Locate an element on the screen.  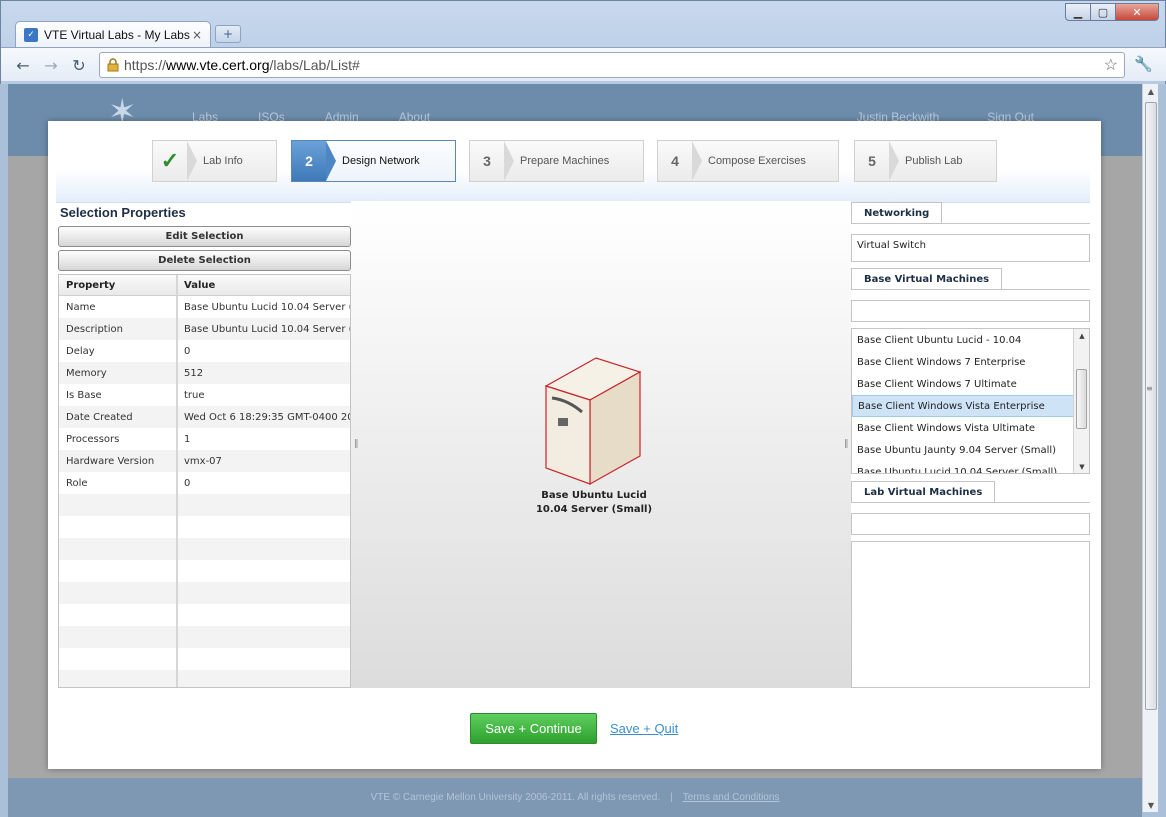
value-cell: 512 is located at coordinates (194, 373).